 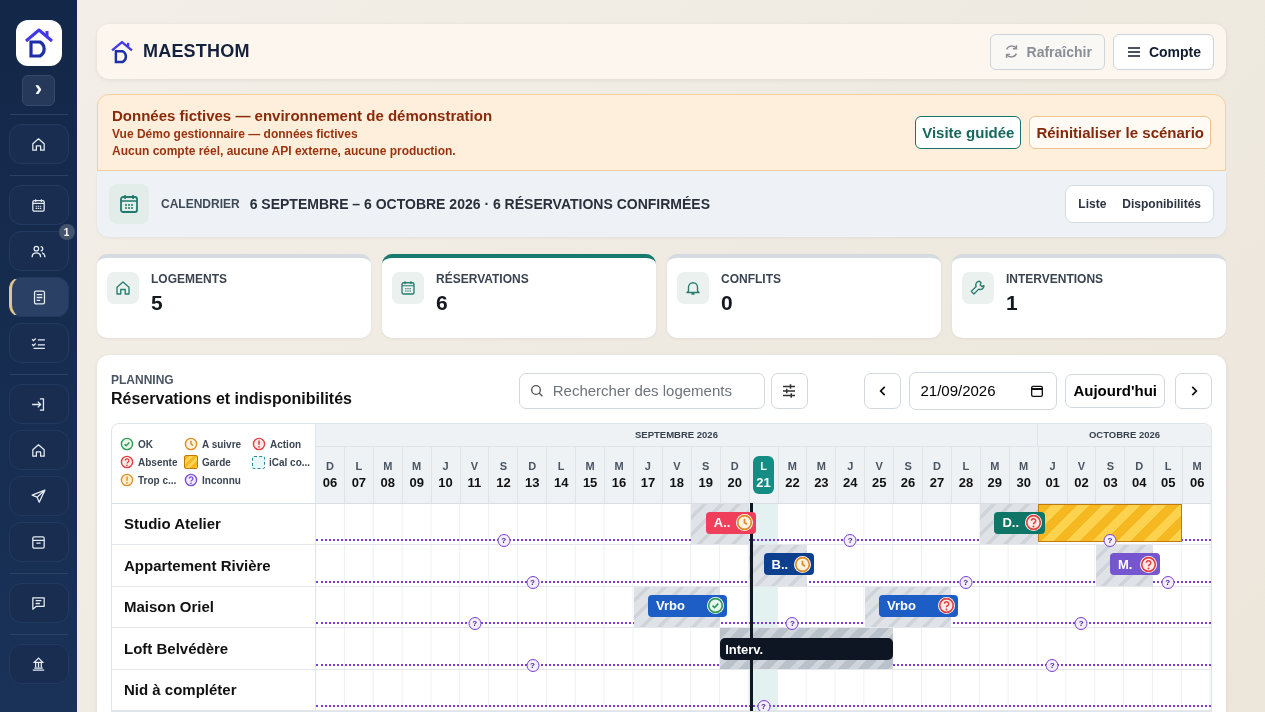 I want to click on today-button: Aujourd'hui, so click(x=1115, y=390).